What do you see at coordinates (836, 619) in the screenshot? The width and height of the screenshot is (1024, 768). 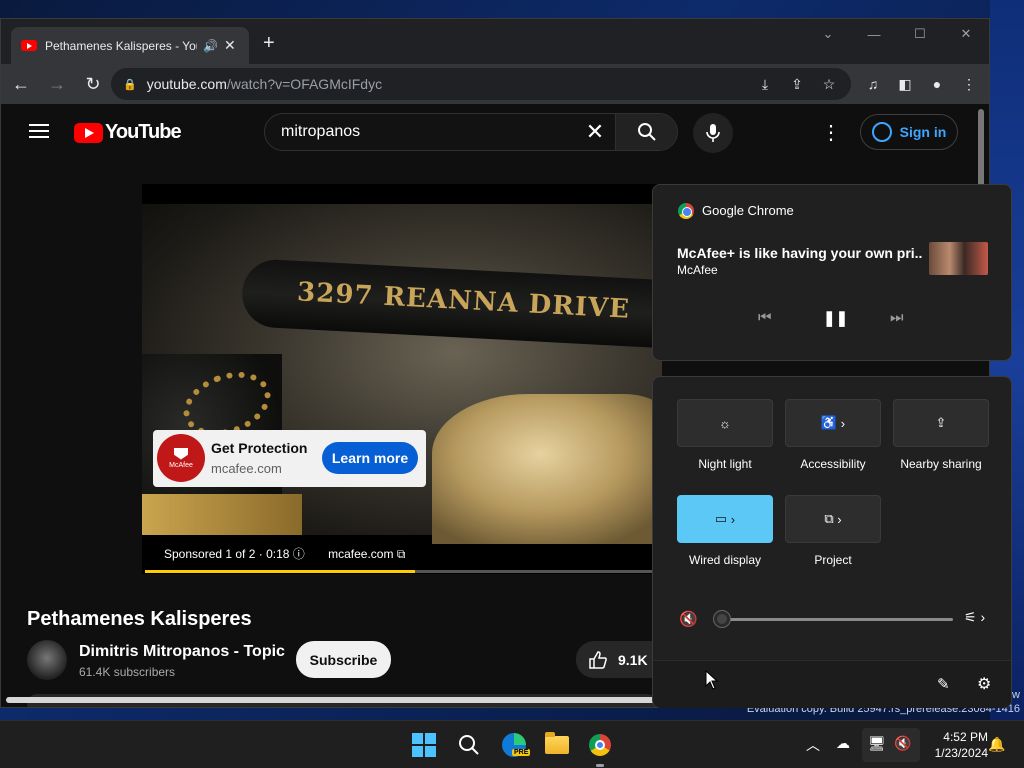 I see `volume-slider-track` at bounding box center [836, 619].